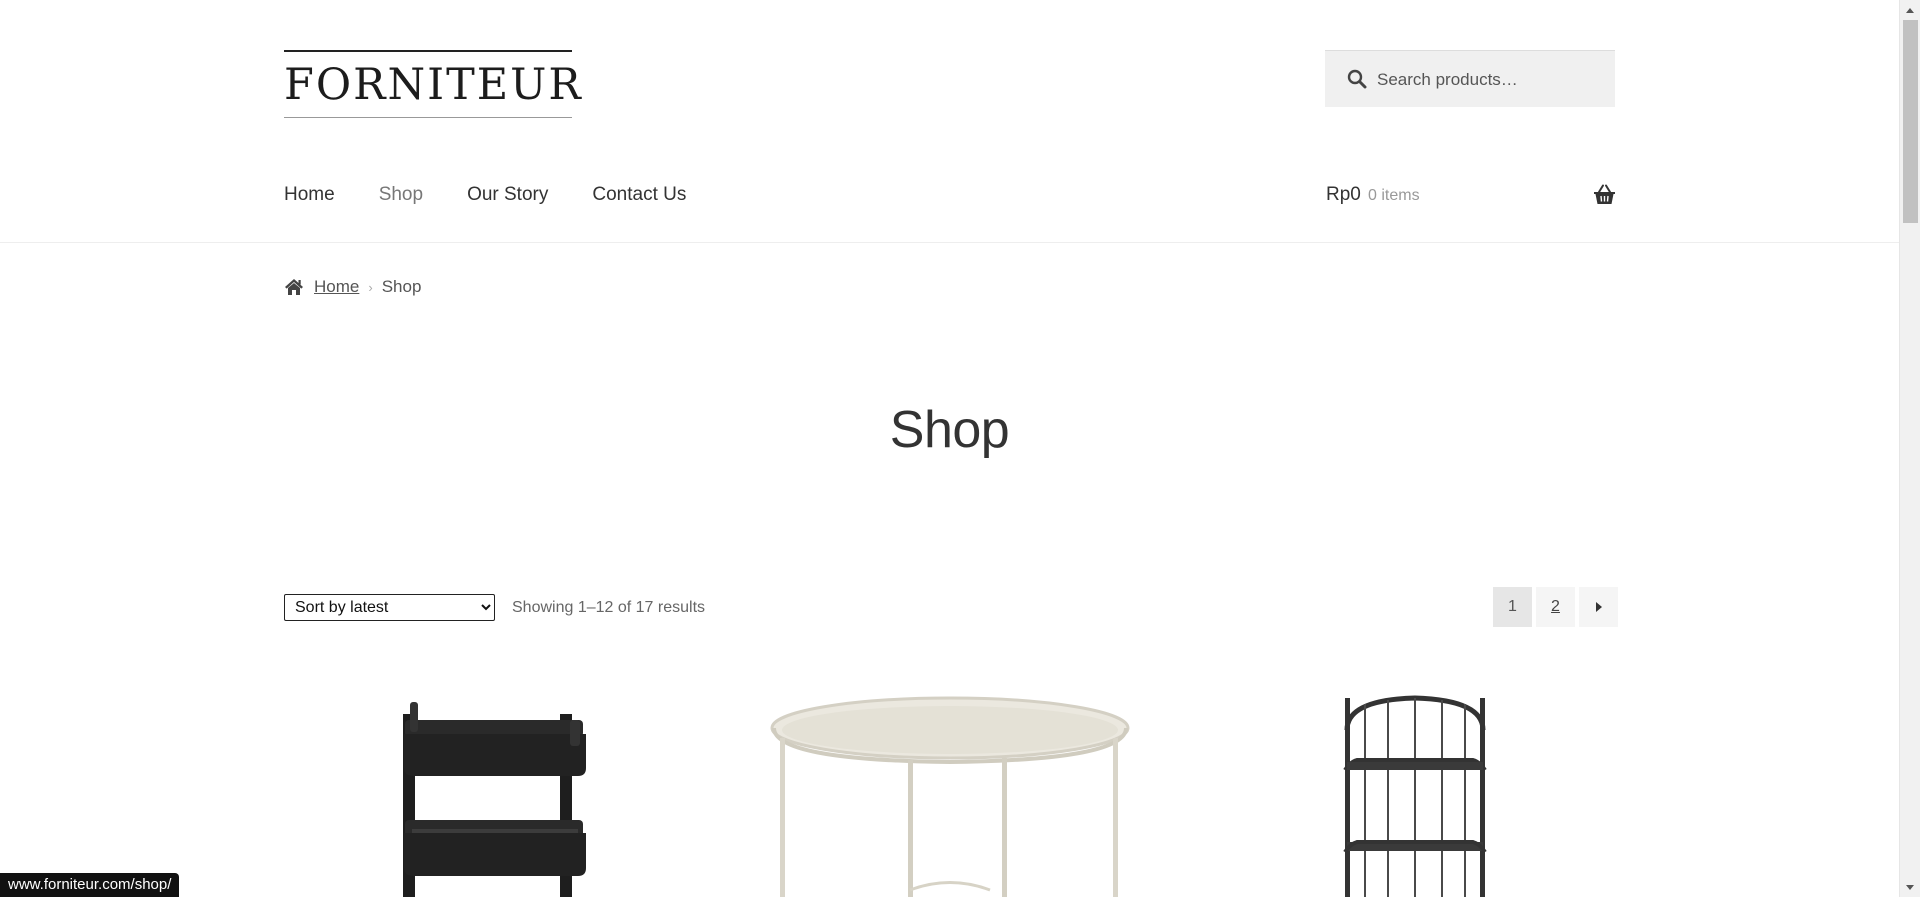  I want to click on primary-navigation: Home Shop Our Story Contact Us, so click(485, 195).